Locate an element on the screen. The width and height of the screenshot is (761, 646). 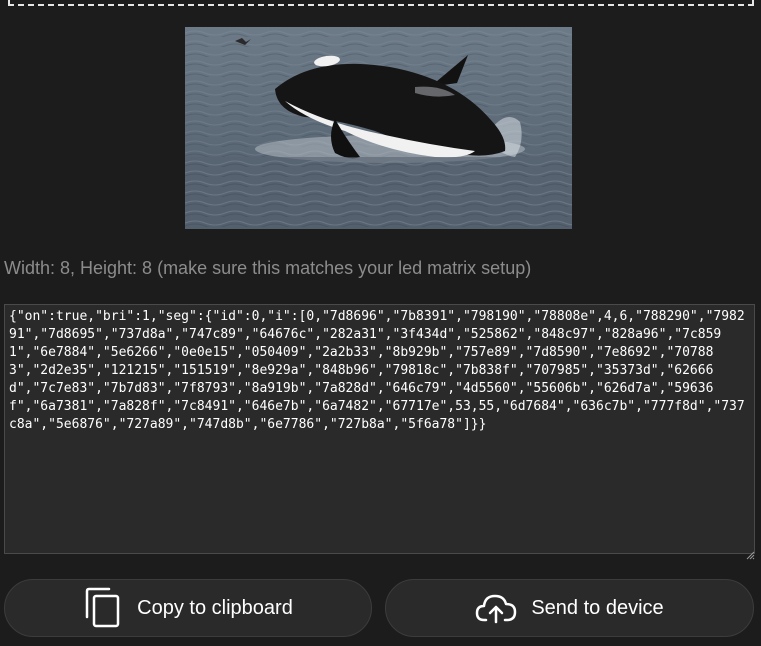
resize-grip-icon is located at coordinates (750, 555).